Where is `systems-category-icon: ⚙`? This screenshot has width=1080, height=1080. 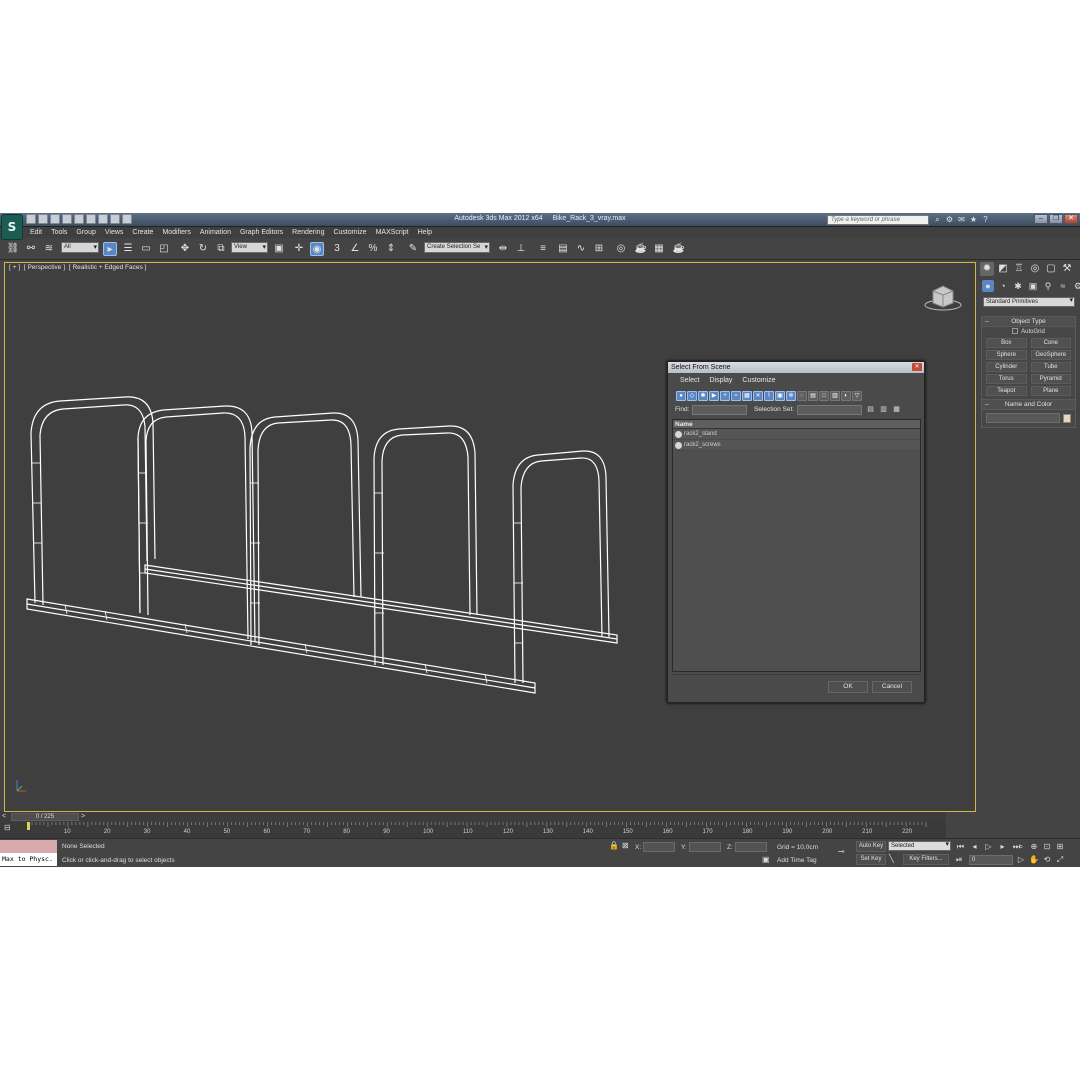
systems-category-icon: ⚙ is located at coordinates (1076, 286).